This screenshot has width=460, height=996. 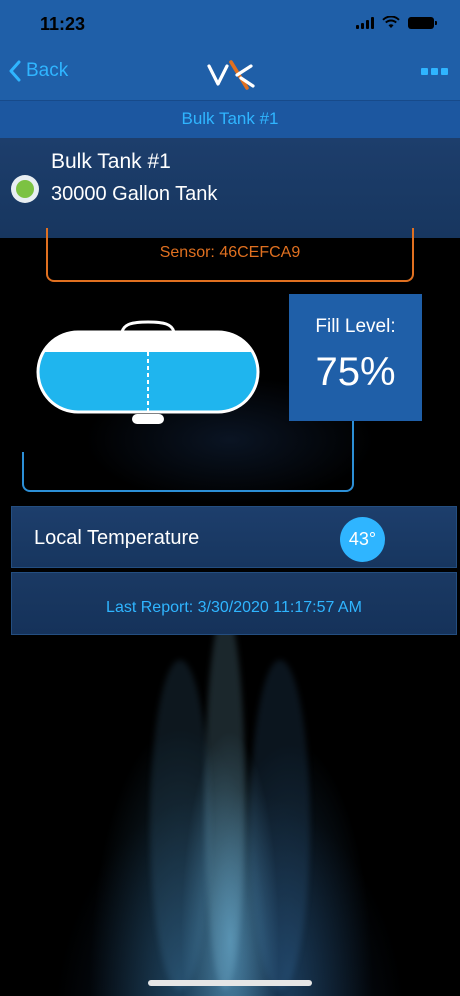 What do you see at coordinates (230, 252) in the screenshot?
I see `sensor-label: Sensor: 46CEFCA9` at bounding box center [230, 252].